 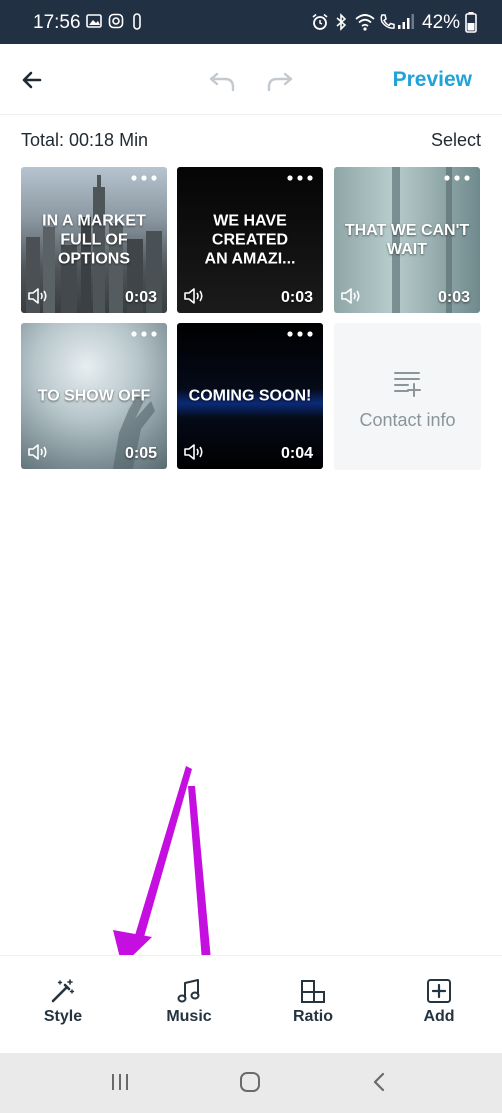 I want to click on add-list-icon, so click(x=407, y=384).